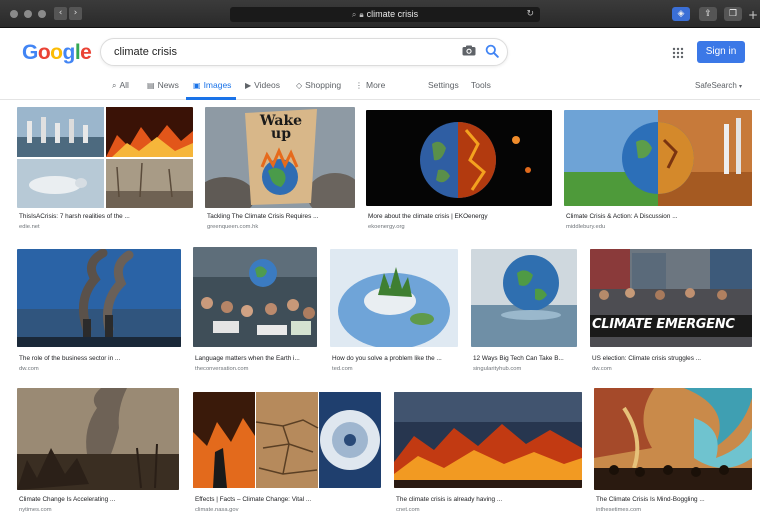 The image size is (760, 522). I want to click on logo-letter: e, so click(86, 52).